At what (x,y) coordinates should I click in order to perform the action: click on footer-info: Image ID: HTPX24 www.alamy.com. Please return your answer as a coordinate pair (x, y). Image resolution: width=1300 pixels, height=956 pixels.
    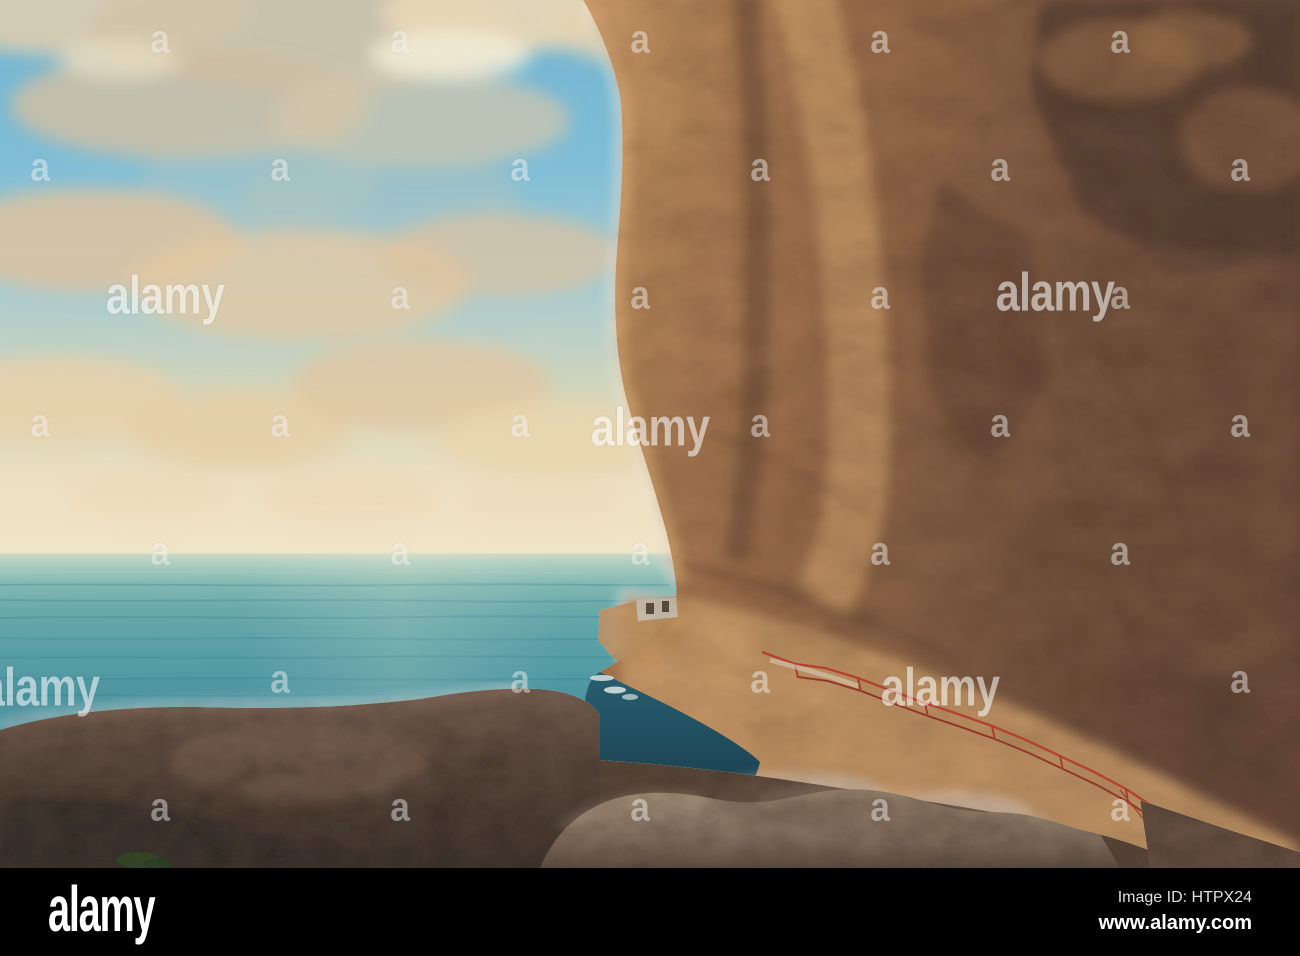
    Looking at the image, I should click on (1175, 912).